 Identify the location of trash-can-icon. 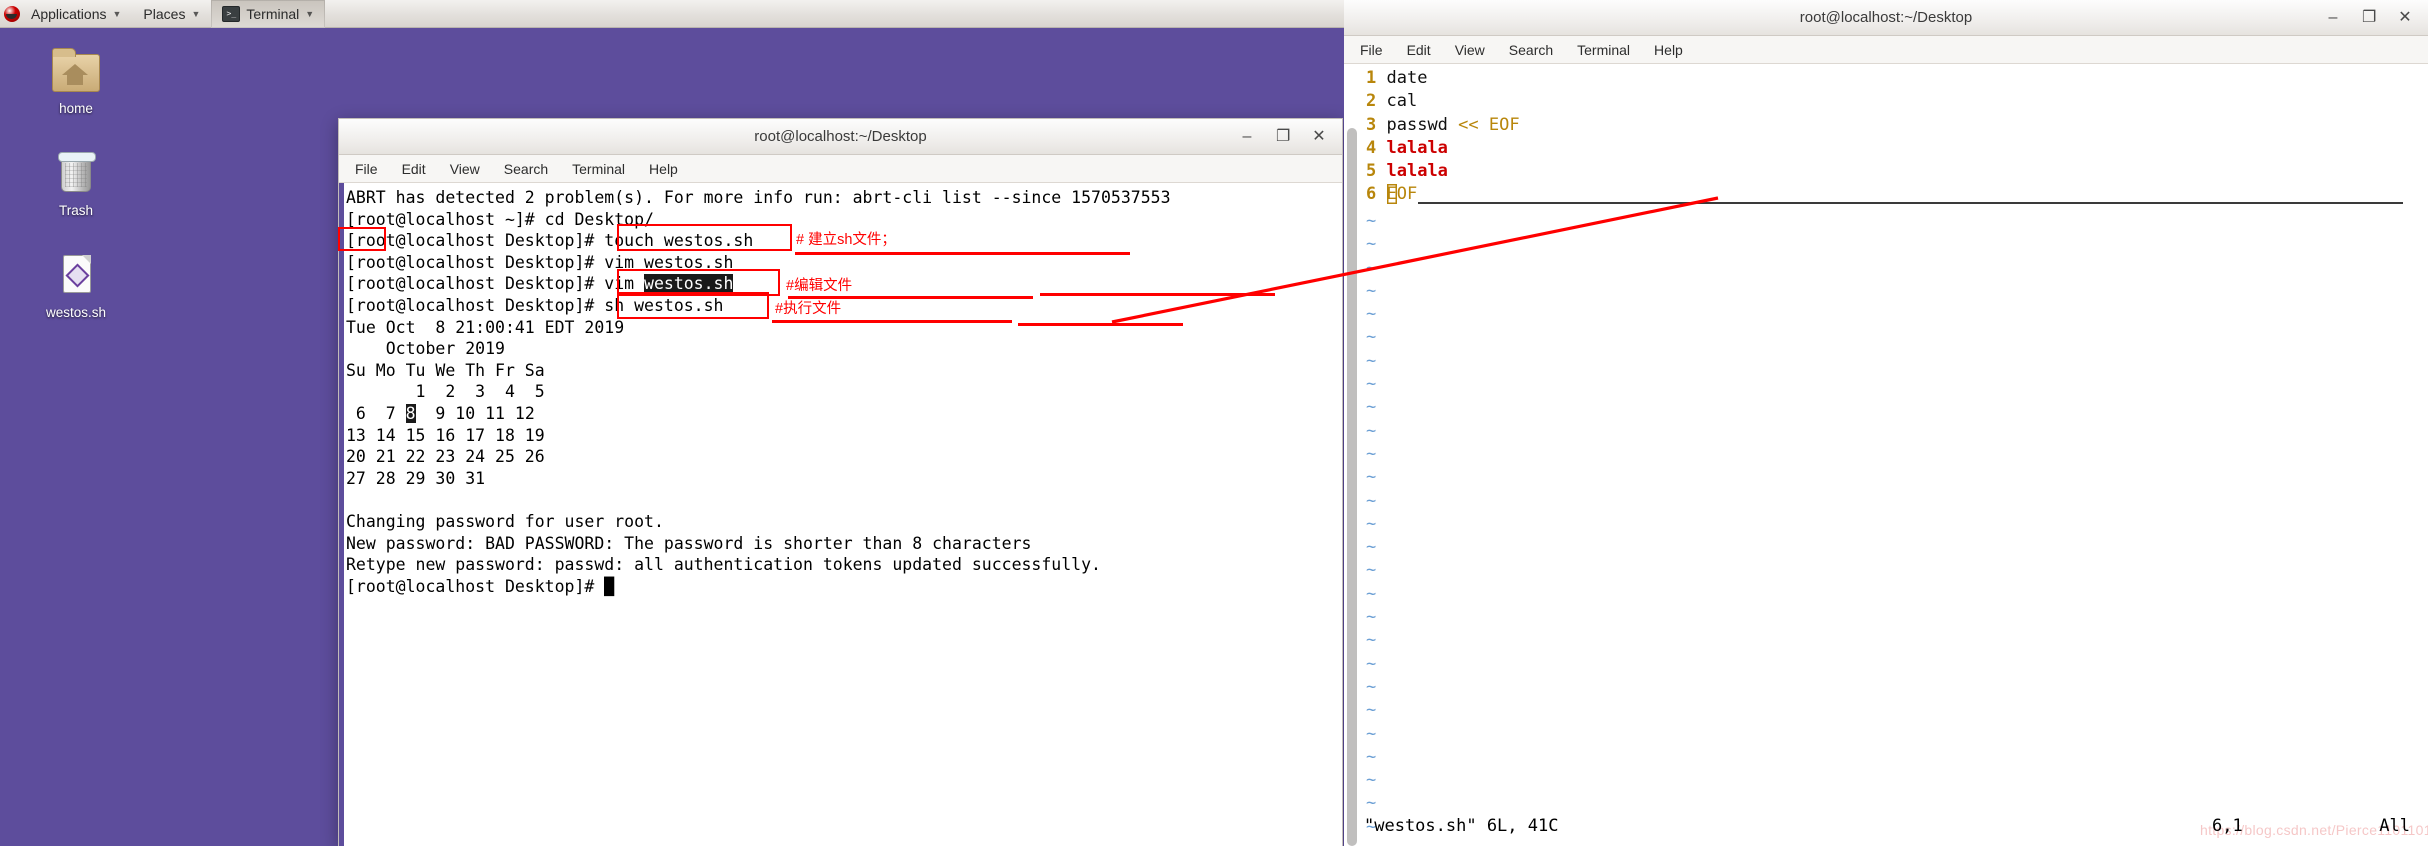
(76, 174).